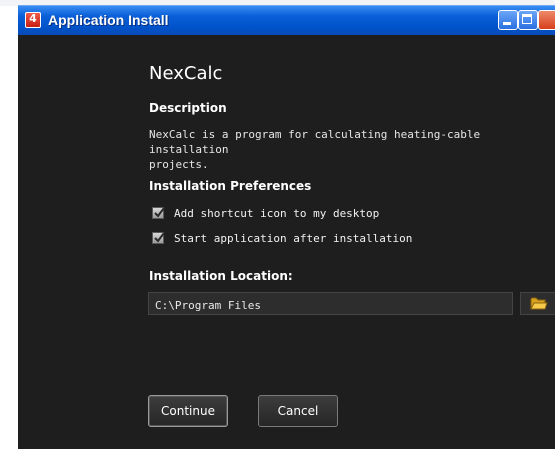 The image size is (555, 449). I want to click on preferences-heading: Installation Preferences, so click(230, 186).